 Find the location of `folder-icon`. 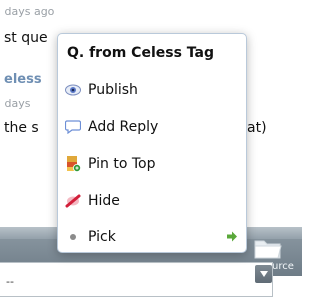

folder-icon is located at coordinates (268, 249).